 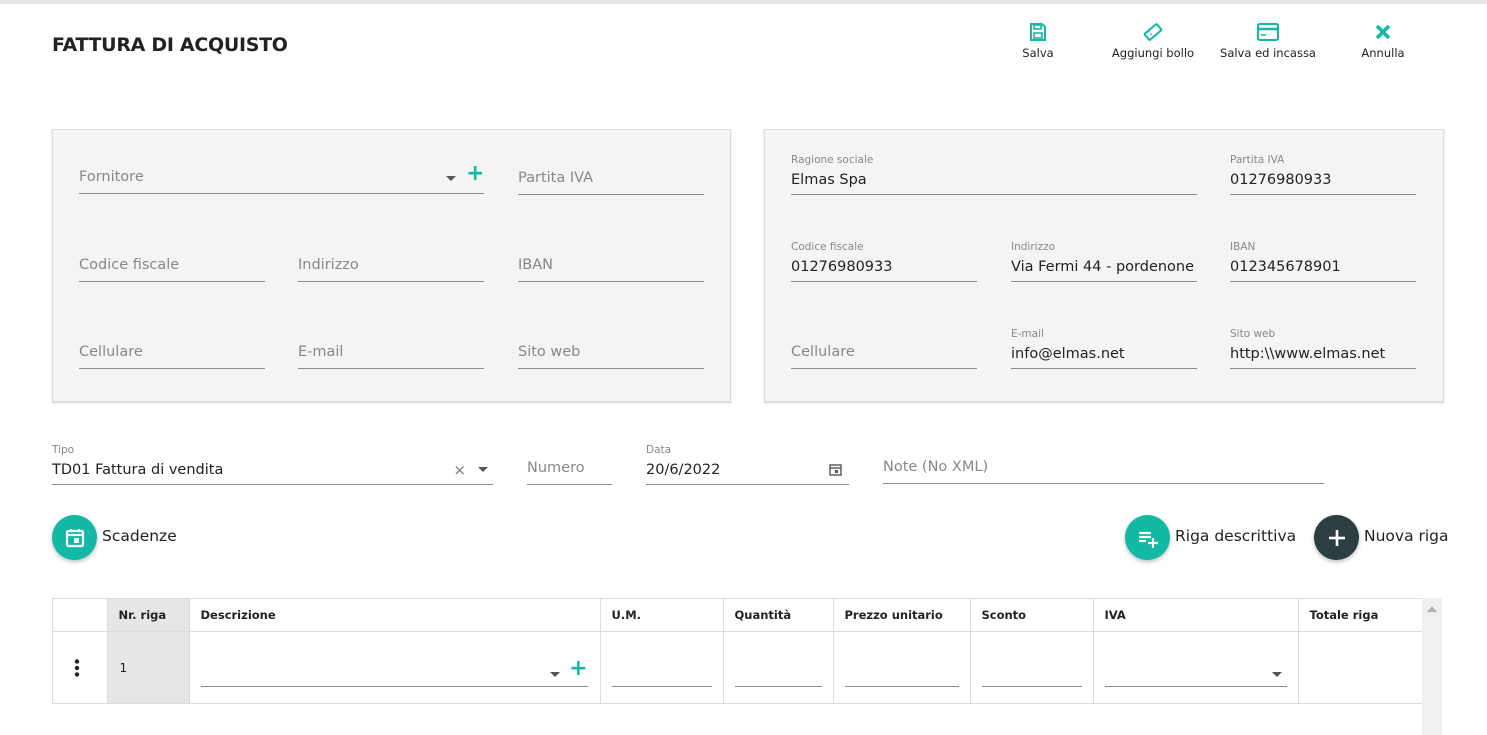 I want to click on vat-select, so click(x=1195, y=686).